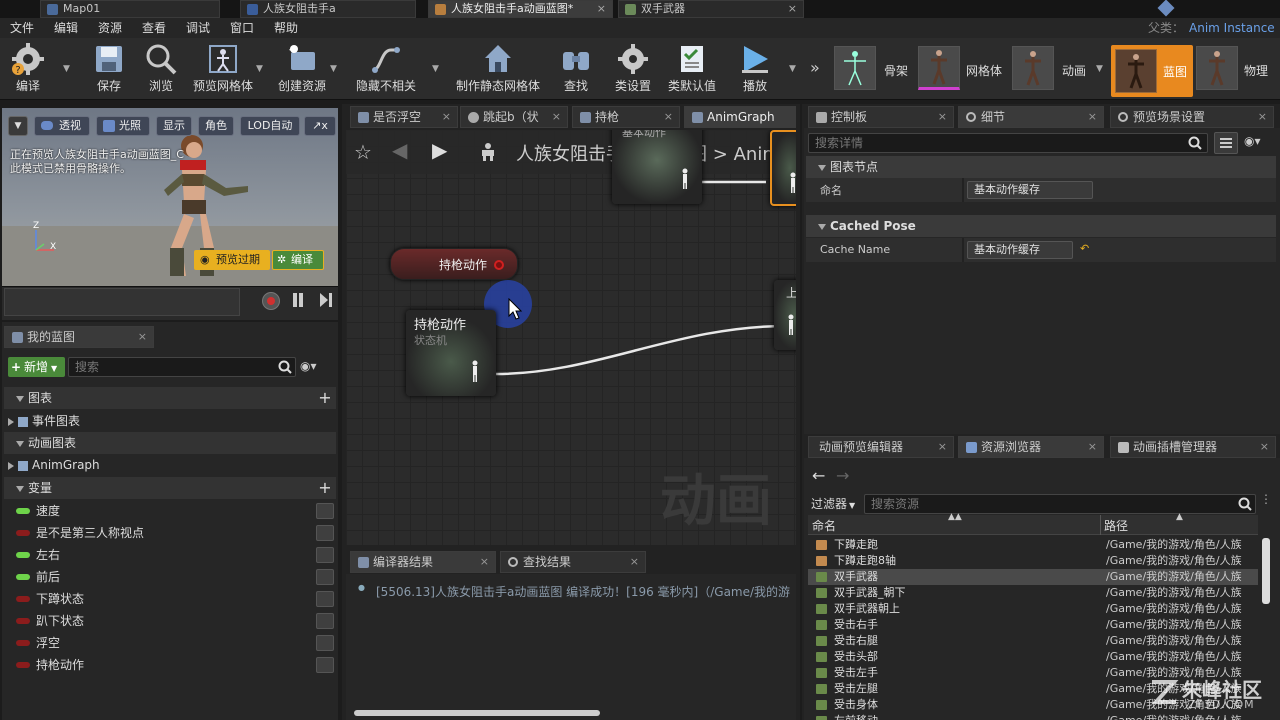 This screenshot has height=720, width=1280. Describe the element at coordinates (299, 301) in the screenshot. I see `pause-button` at that location.